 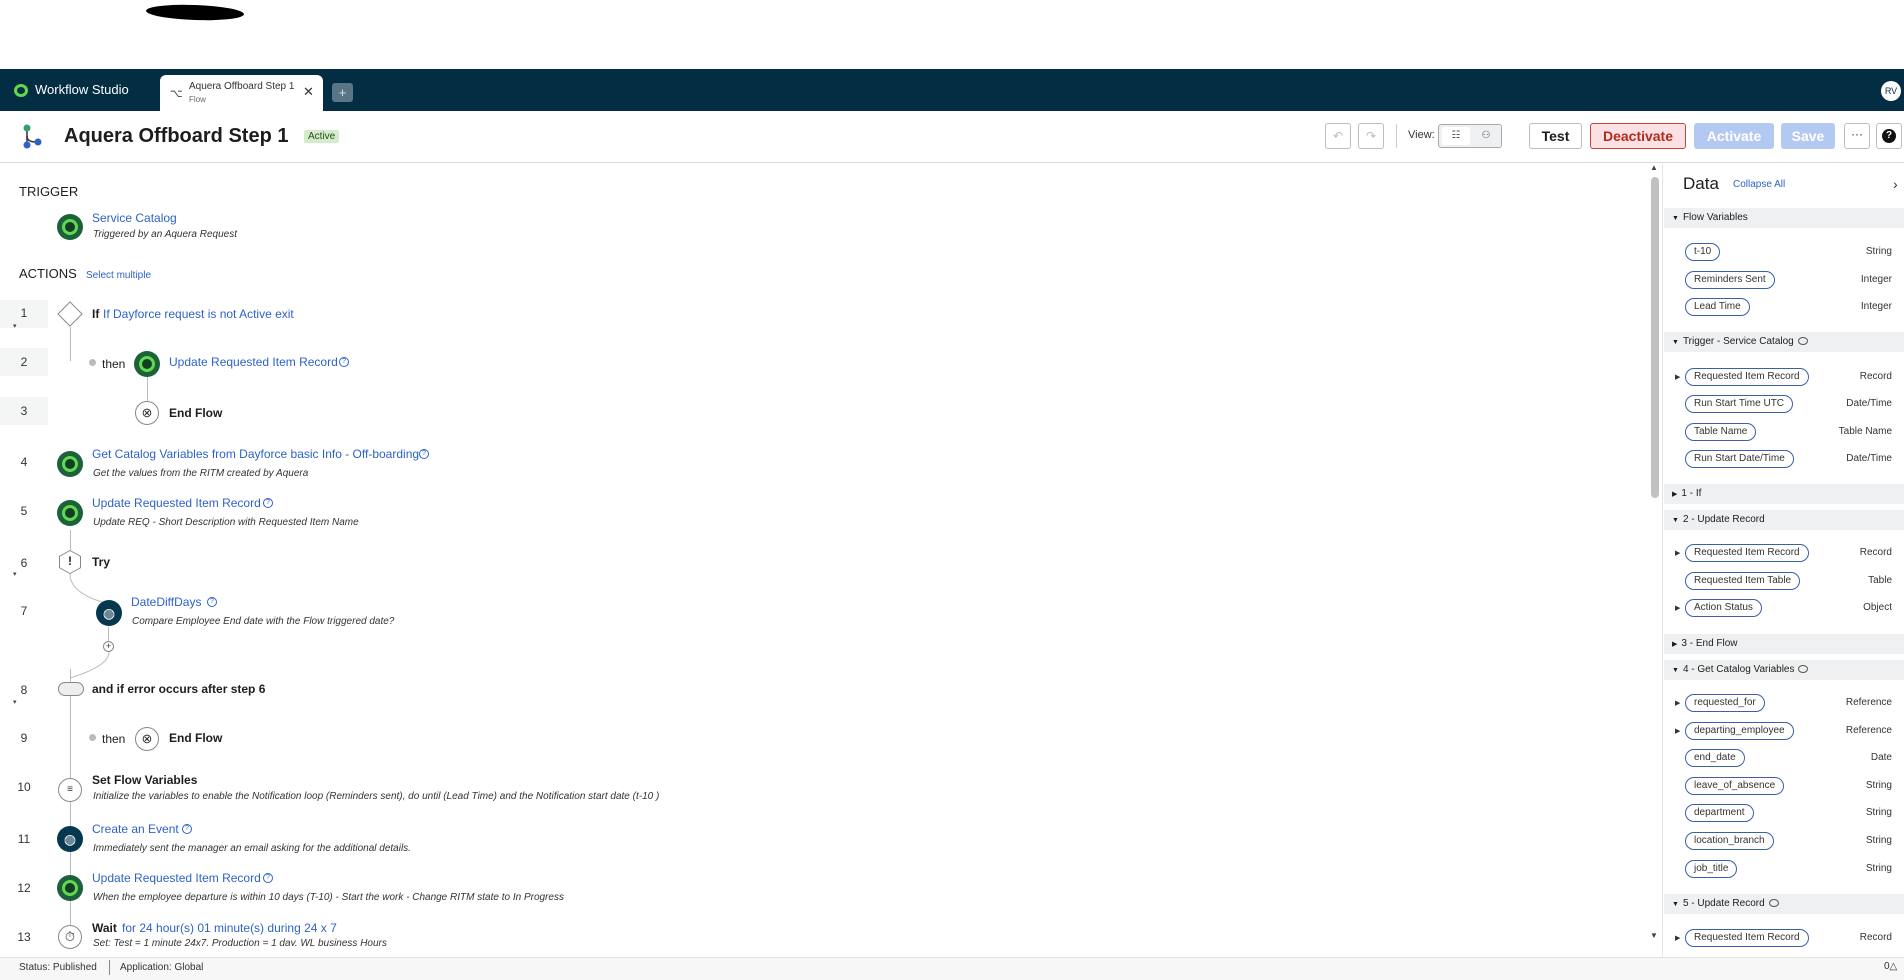 What do you see at coordinates (1725, 703) in the screenshot?
I see `data-pill: requested_for` at bounding box center [1725, 703].